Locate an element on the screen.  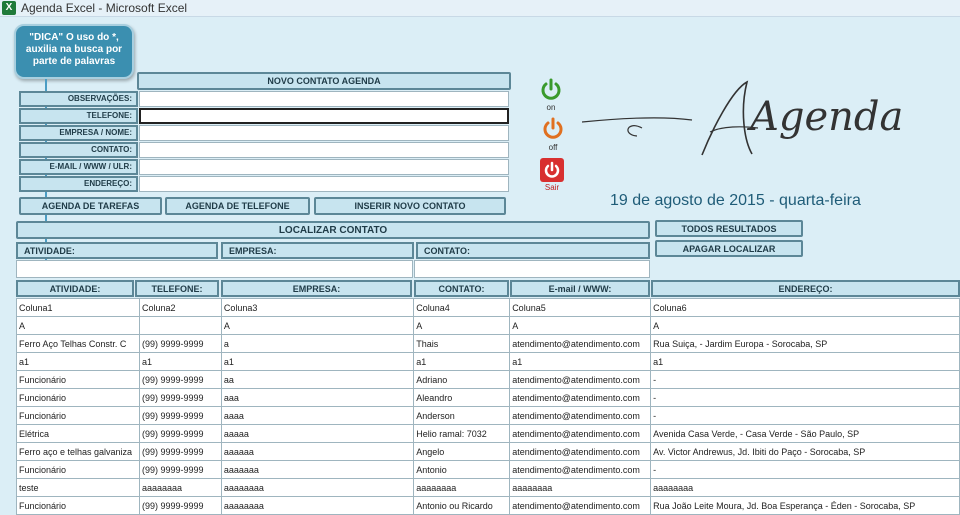
empresa-nome-input is located at coordinates (324, 133).